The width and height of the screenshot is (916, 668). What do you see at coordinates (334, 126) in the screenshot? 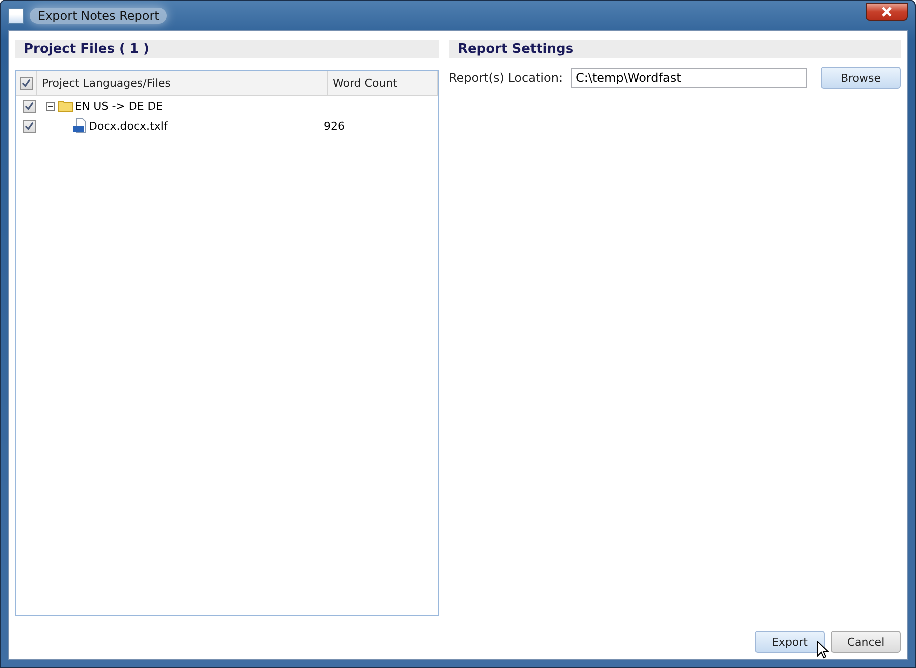
I see `word-count: 926` at bounding box center [334, 126].